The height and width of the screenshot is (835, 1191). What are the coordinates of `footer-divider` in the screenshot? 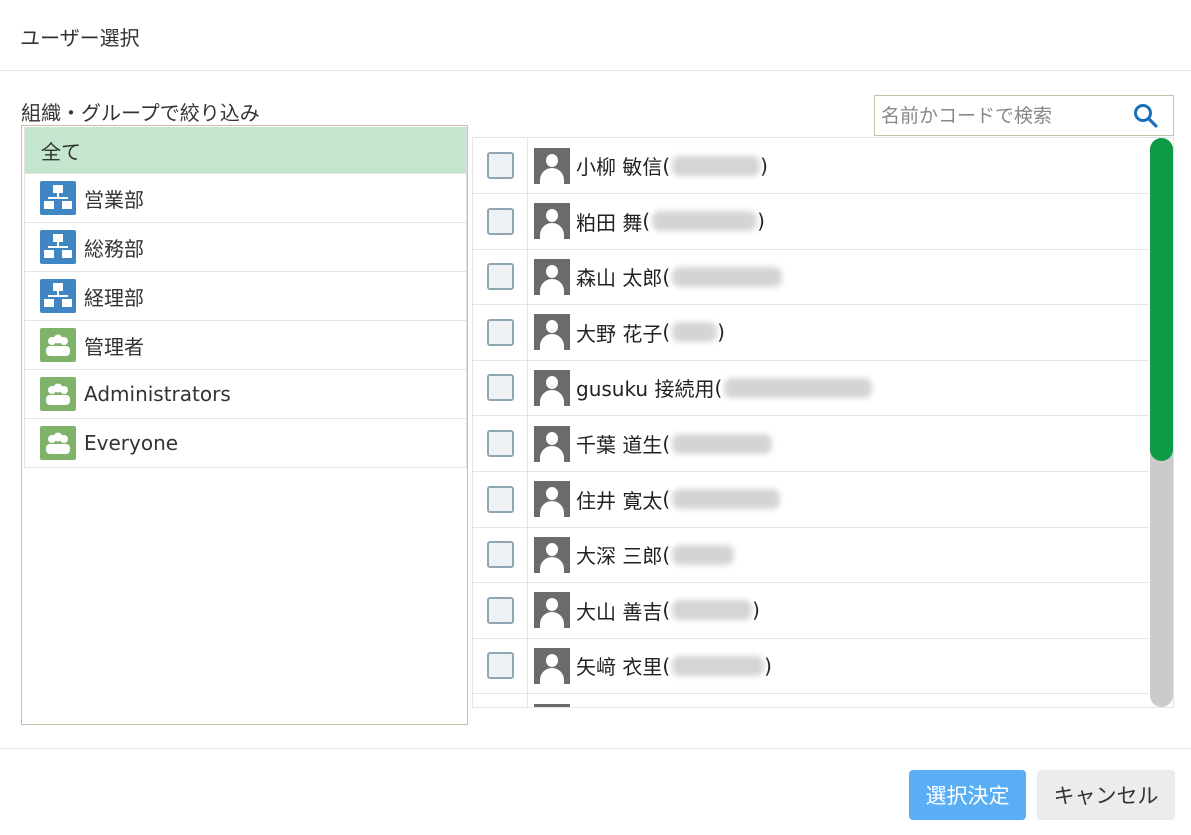 It's located at (595, 748).